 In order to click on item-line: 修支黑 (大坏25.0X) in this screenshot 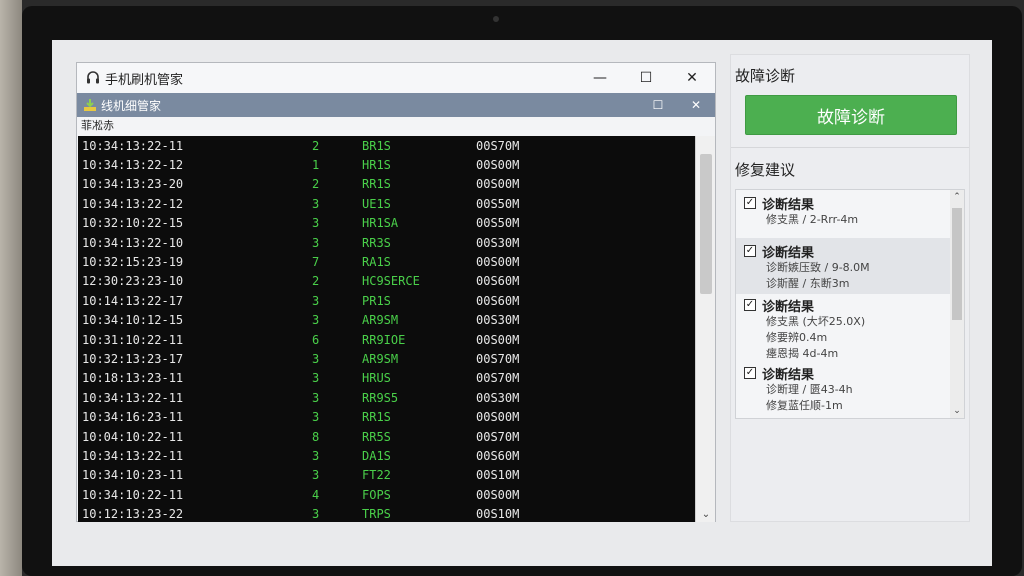, I will do `click(816, 321)`.